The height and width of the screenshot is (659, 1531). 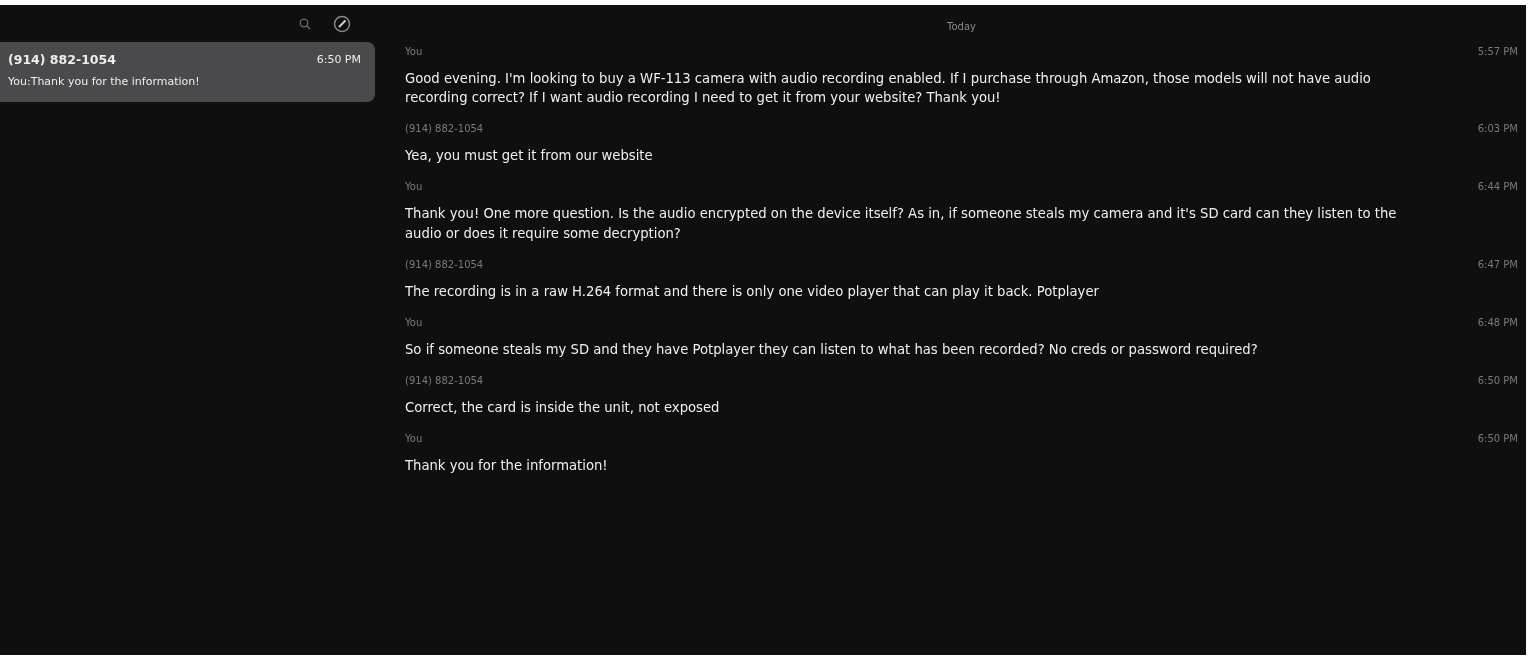 I want to click on contact-name: (914) 882-1054, so click(x=62, y=60).